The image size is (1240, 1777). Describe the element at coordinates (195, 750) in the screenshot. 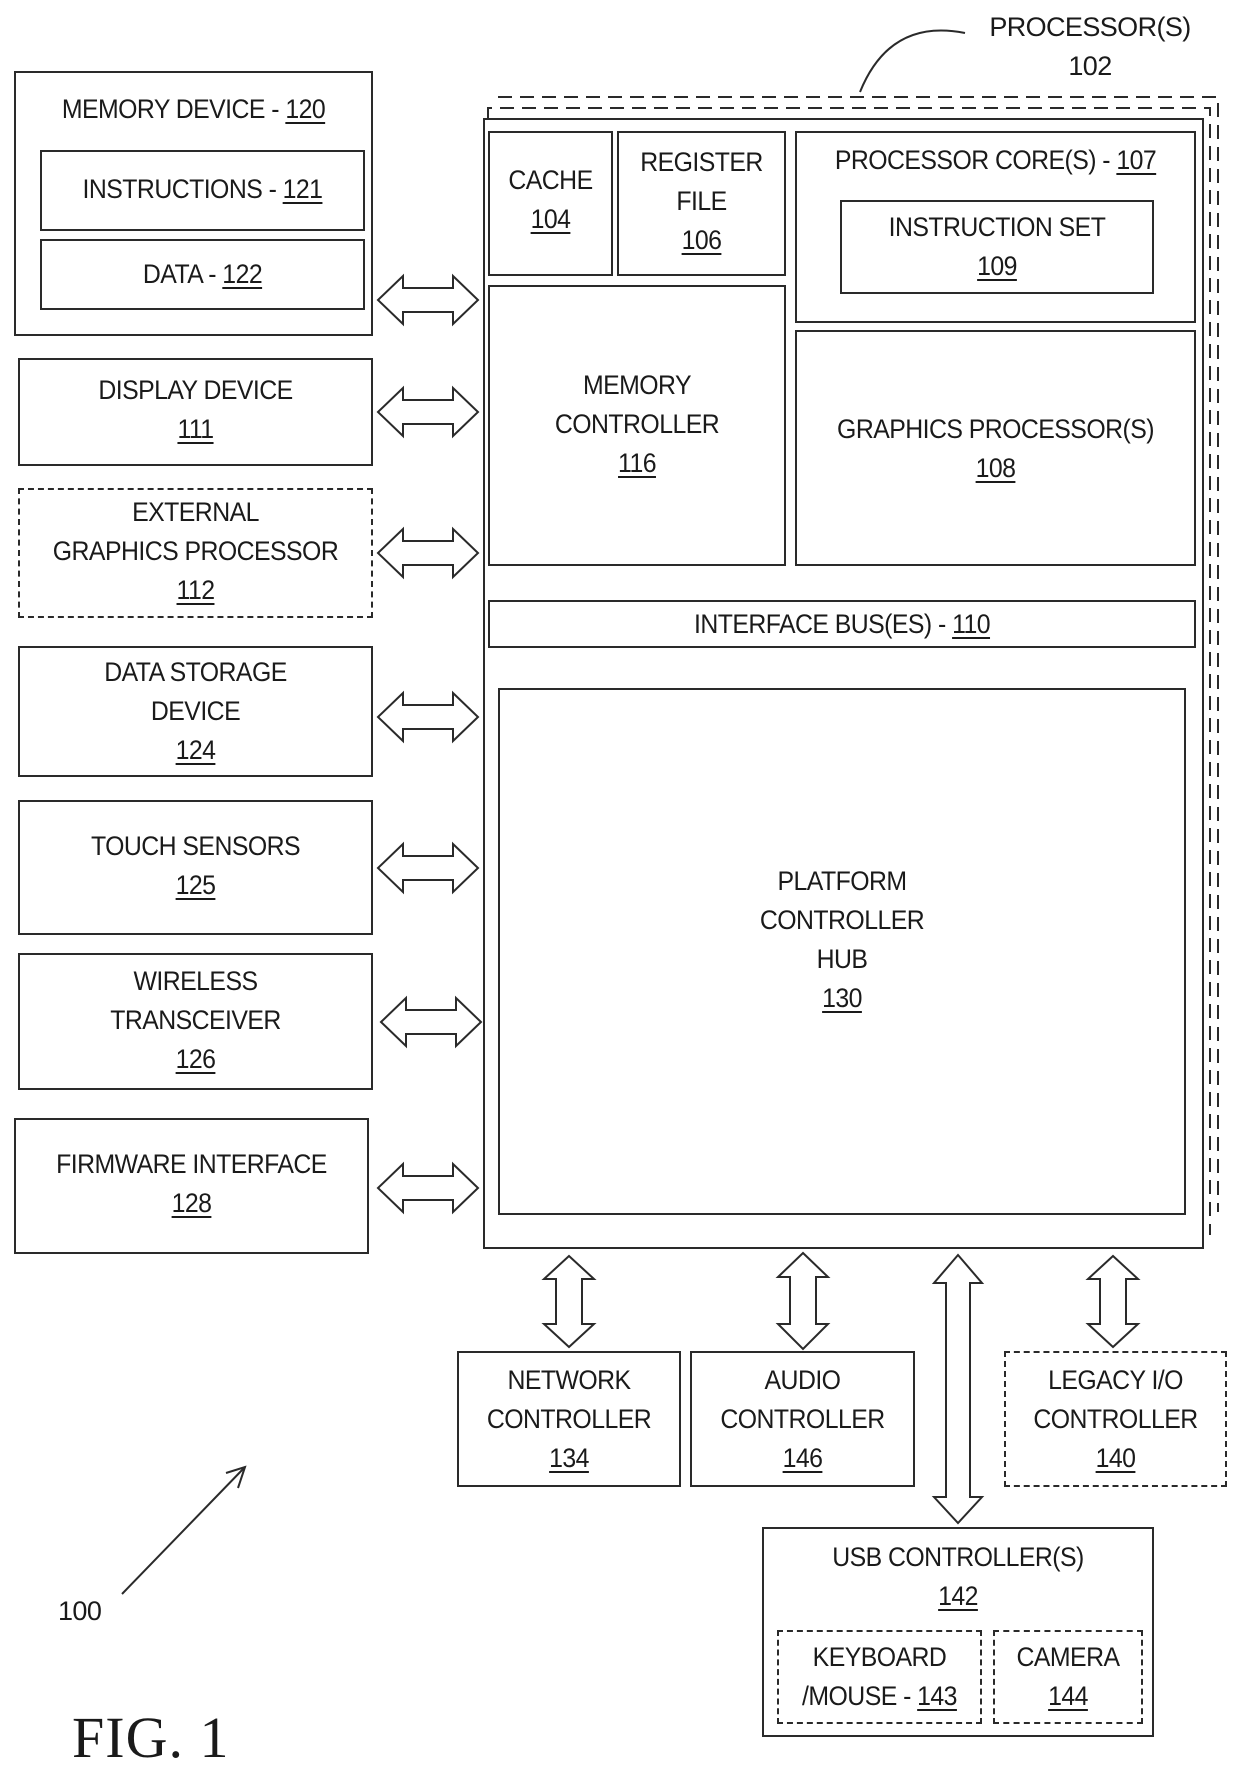

I see `data-storage-ref: 124` at that location.